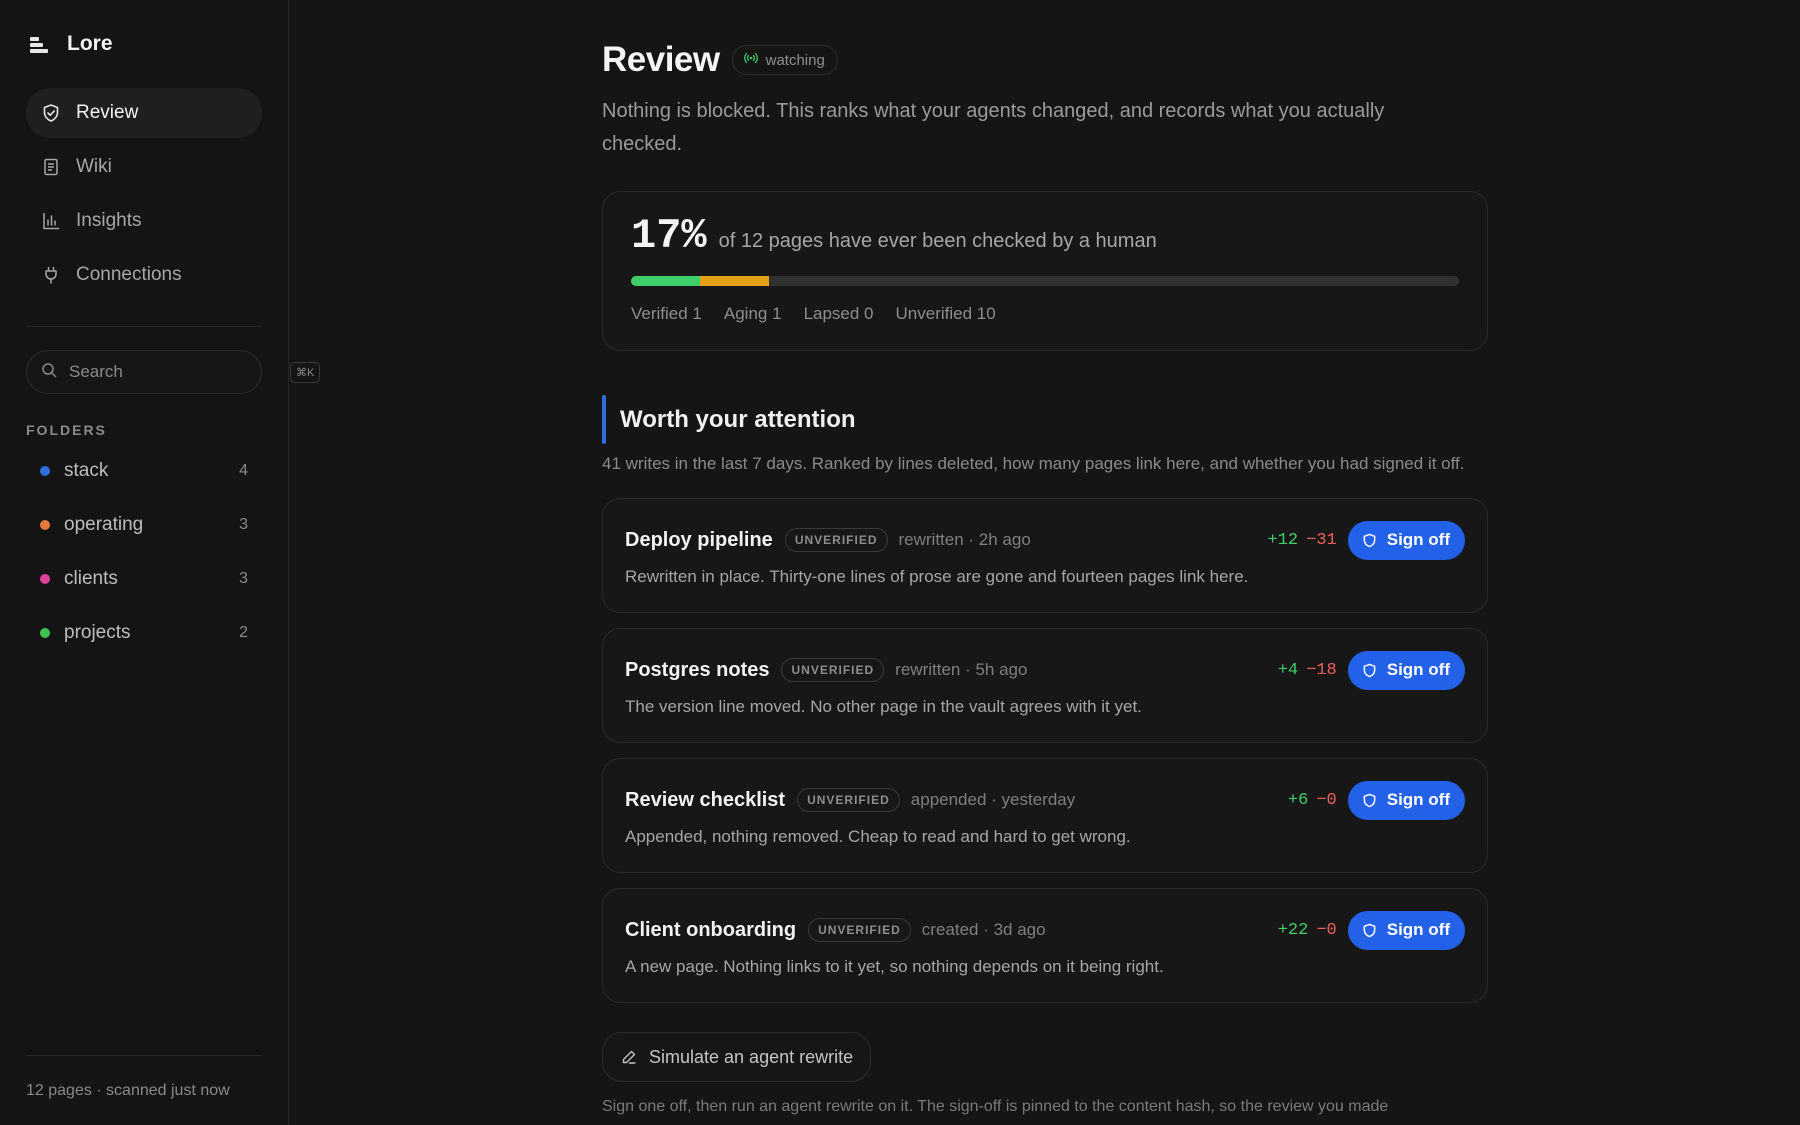  Describe the element at coordinates (129, 274) in the screenshot. I see `nav-item-label: Connections` at that location.